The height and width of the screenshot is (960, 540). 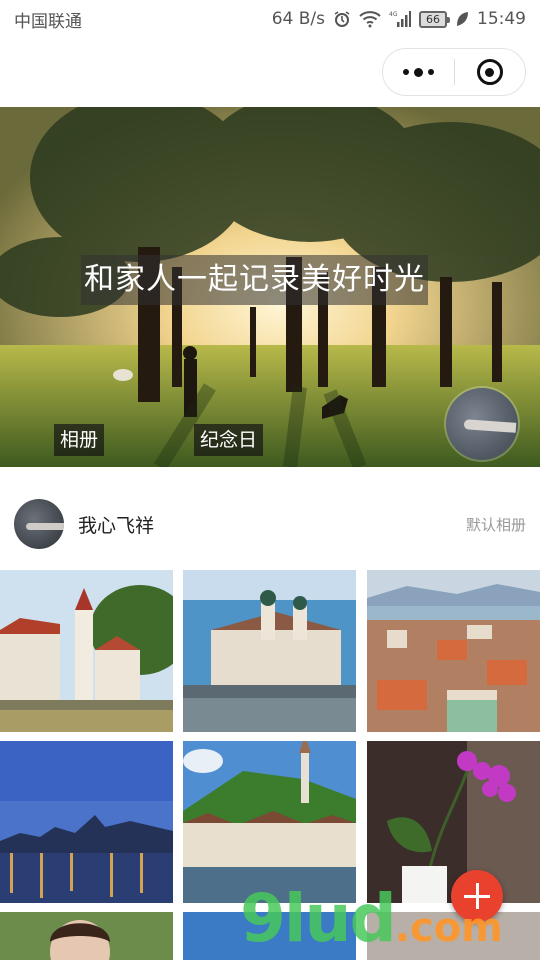 I want to click on battery-icon: 66, so click(x=434, y=19).